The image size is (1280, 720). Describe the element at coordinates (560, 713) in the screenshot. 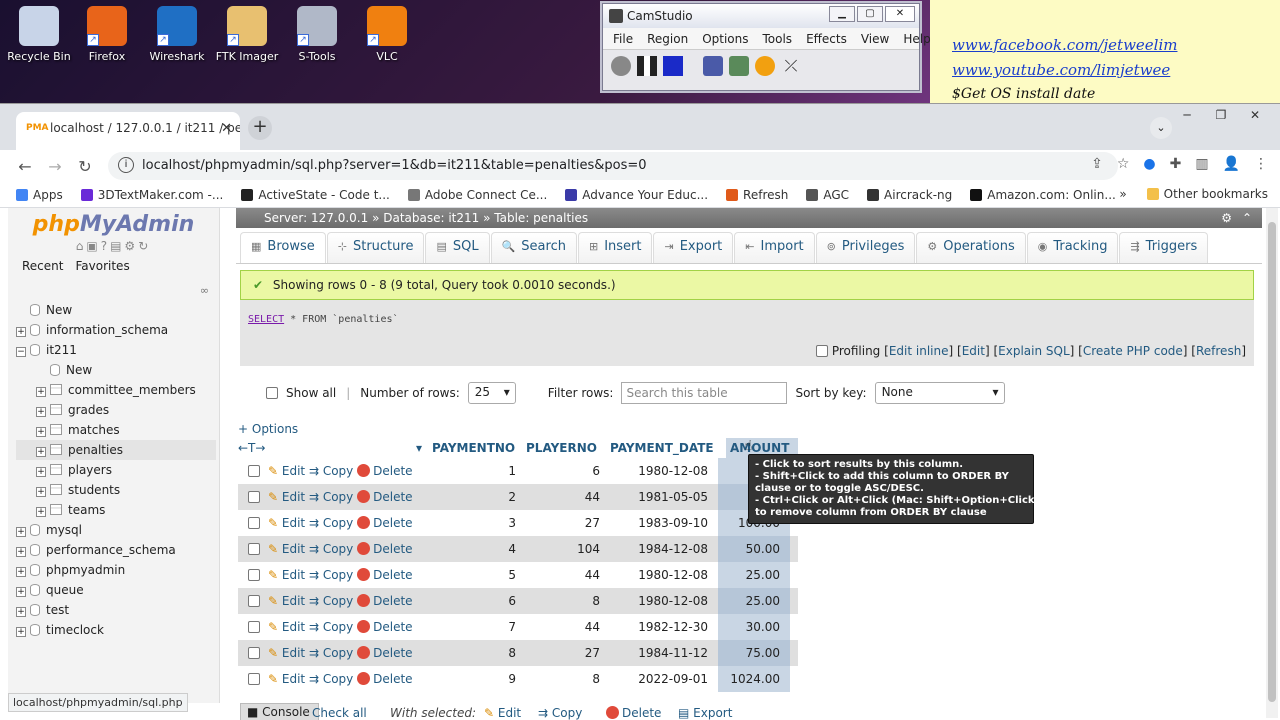

I see `bulk-copy-button: ⇉ Copy` at that location.